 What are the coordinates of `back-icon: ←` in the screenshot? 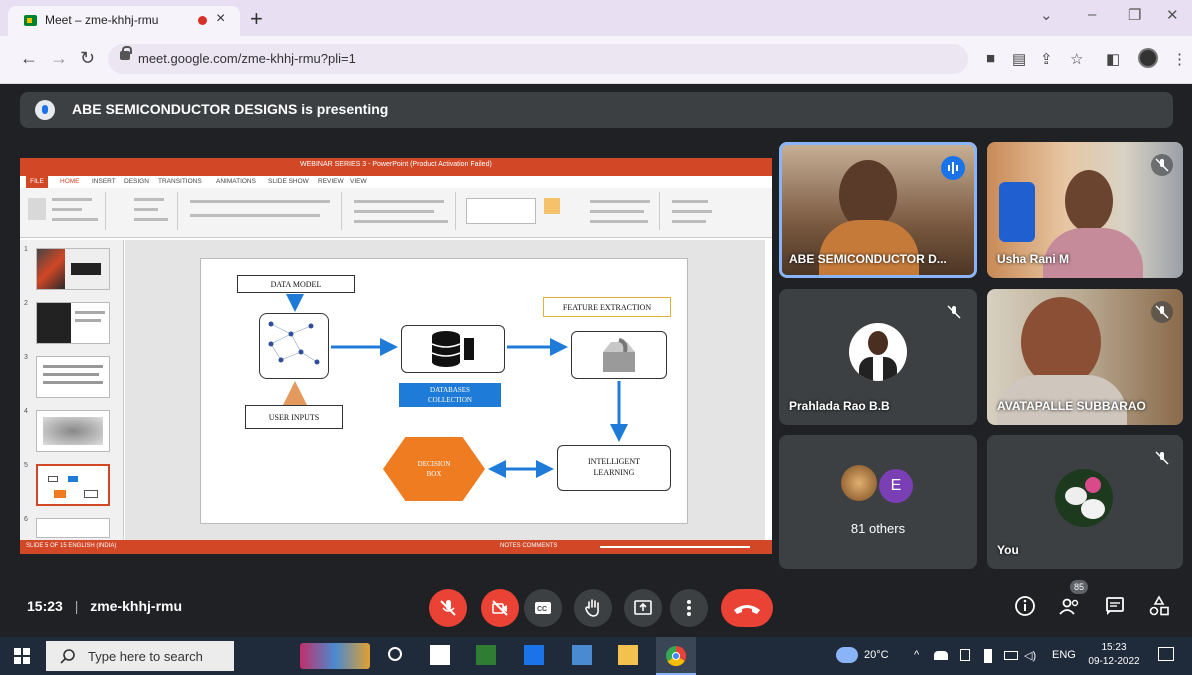 It's located at (29, 58).